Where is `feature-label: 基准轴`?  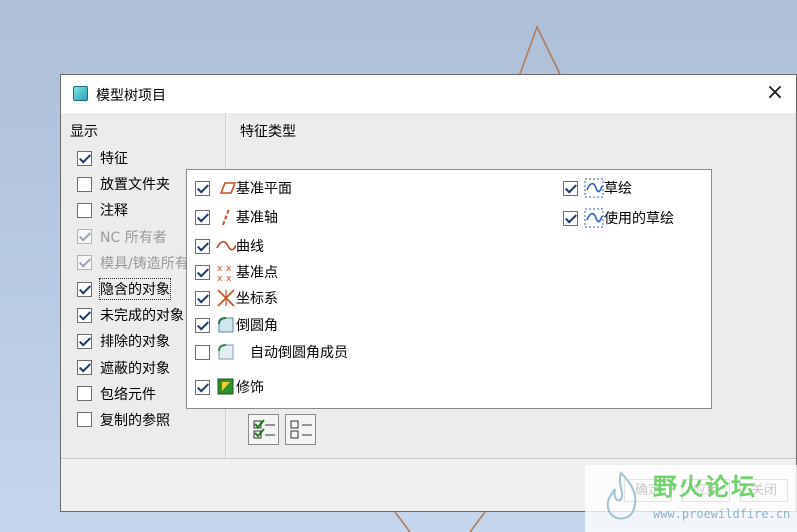 feature-label: 基准轴 is located at coordinates (257, 218).